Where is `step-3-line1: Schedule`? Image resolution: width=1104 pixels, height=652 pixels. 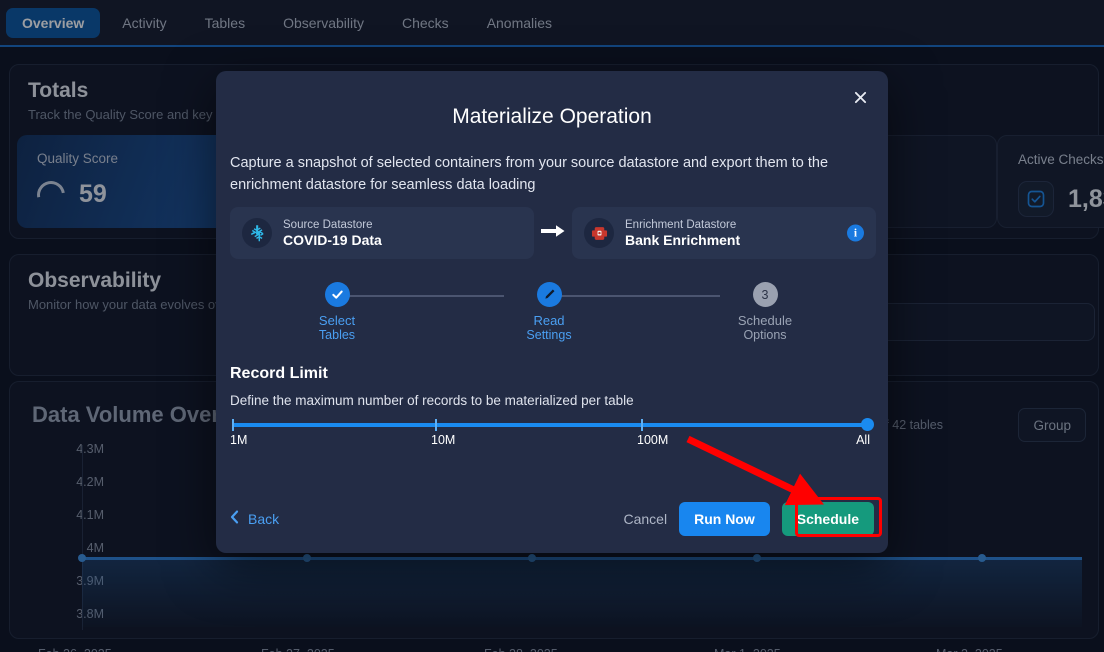 step-3-line1: Schedule is located at coordinates (765, 320).